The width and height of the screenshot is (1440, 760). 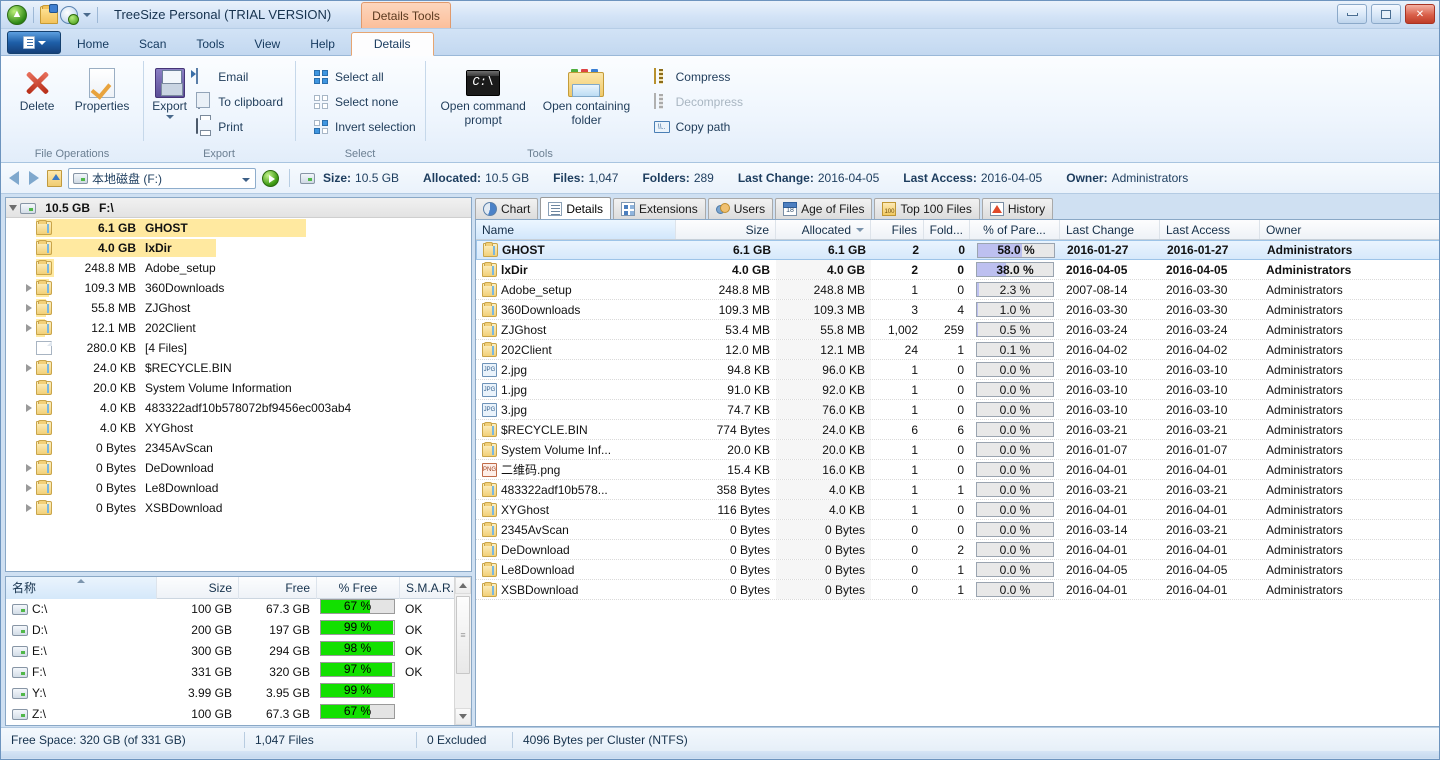 I want to click on view-tab-chart: Chart, so click(x=507, y=208).